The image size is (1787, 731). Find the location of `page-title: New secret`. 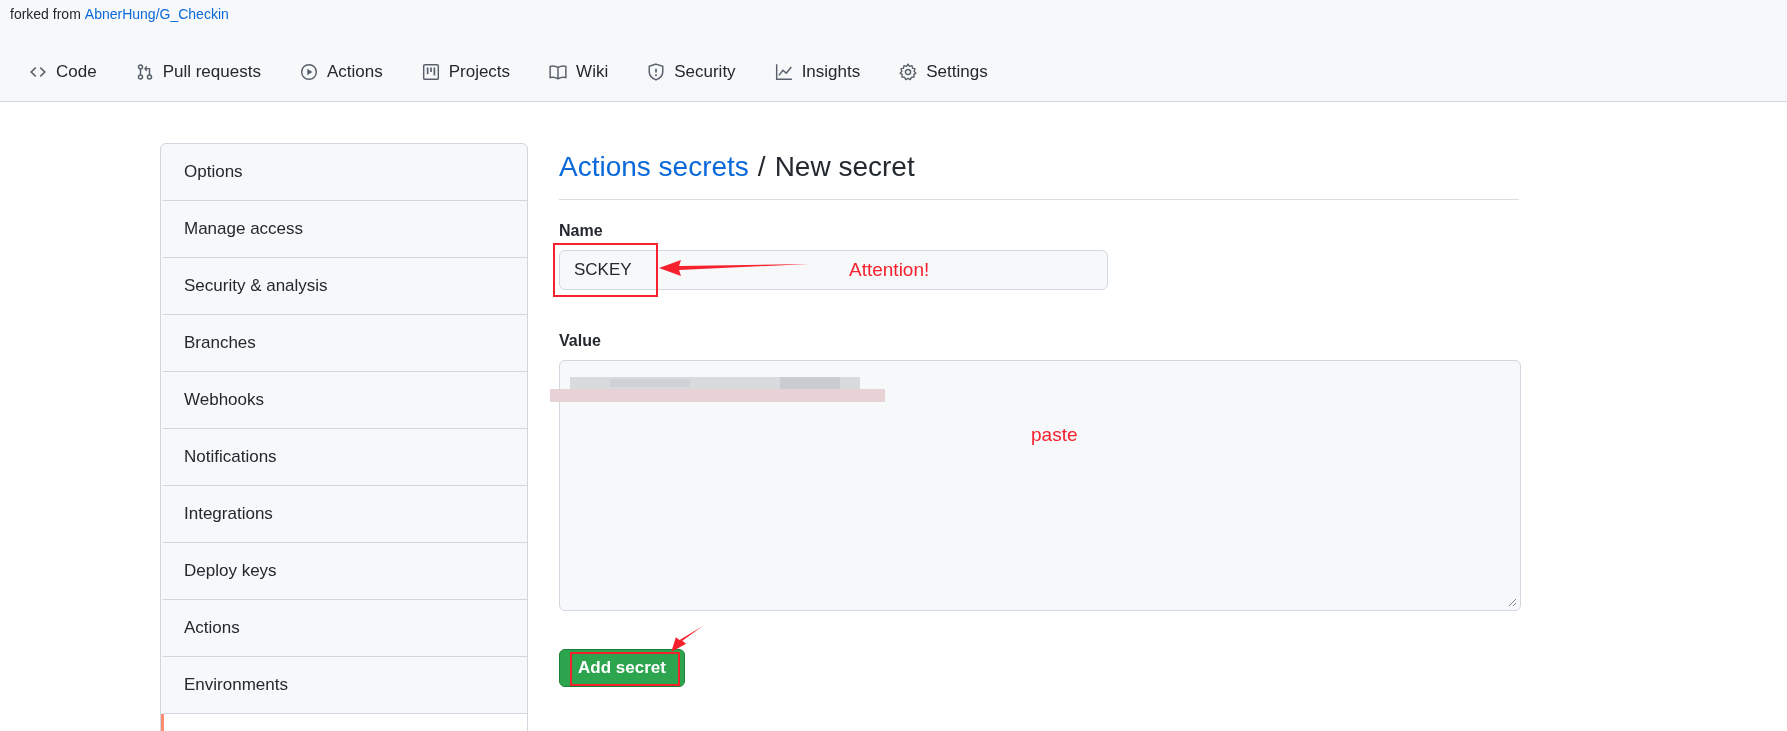

page-title: New secret is located at coordinates (844, 167).